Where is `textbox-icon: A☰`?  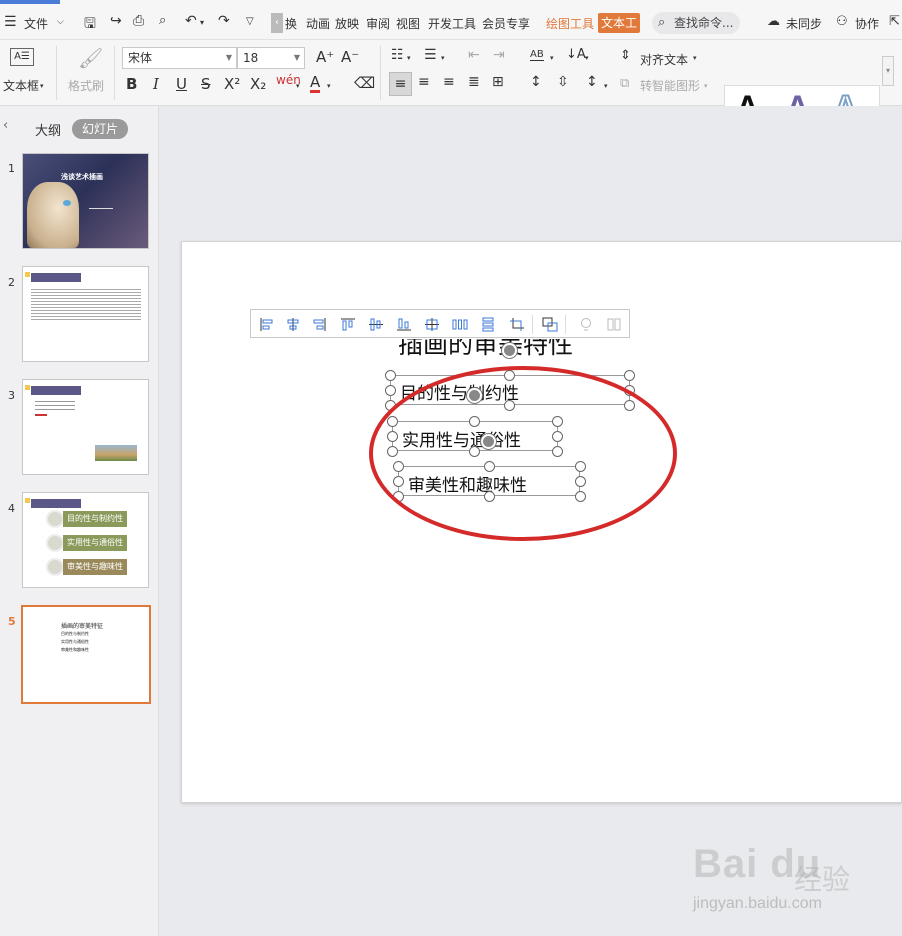
textbox-icon: A☰ is located at coordinates (22, 57).